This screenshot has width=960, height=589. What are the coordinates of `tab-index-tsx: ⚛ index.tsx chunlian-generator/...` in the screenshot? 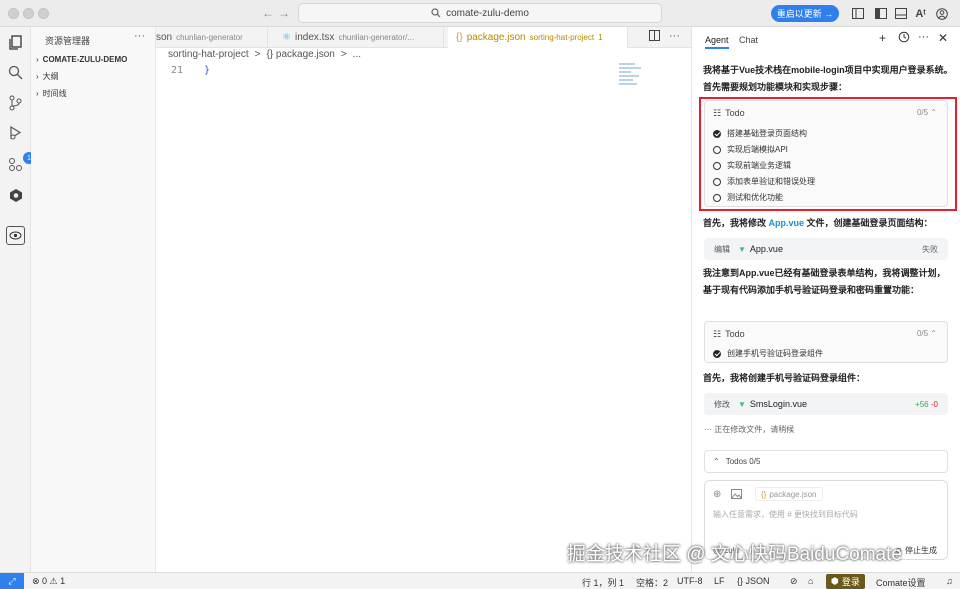 It's located at (359, 37).